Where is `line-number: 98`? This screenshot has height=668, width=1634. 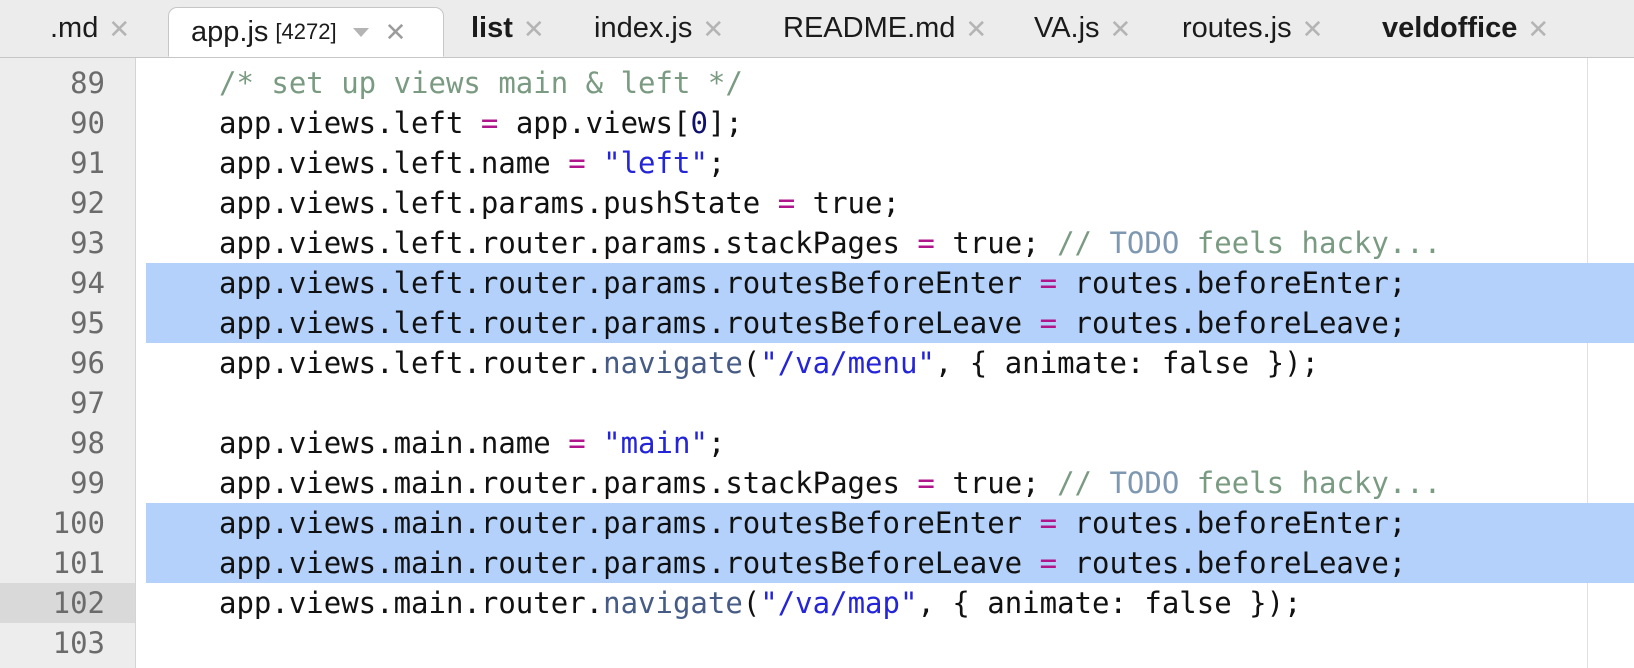 line-number: 98 is located at coordinates (52, 443).